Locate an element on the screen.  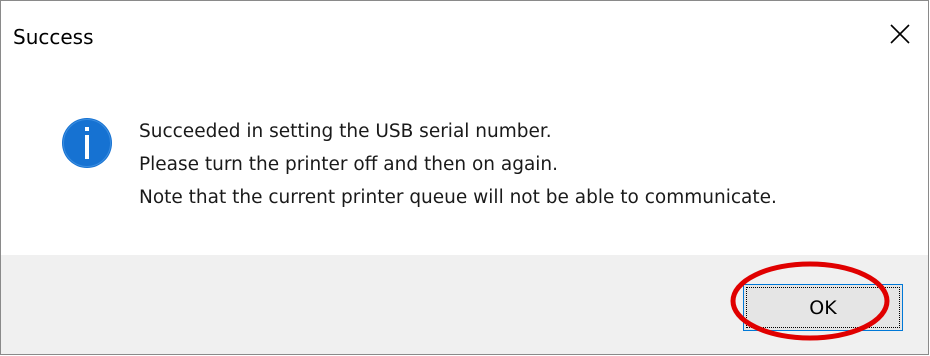
ok-button-label: OK is located at coordinates (823, 307).